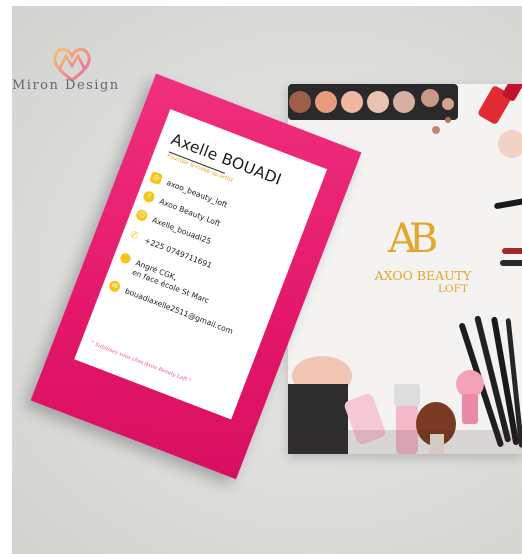  I want to click on email-icon: ✉, so click(114, 286).